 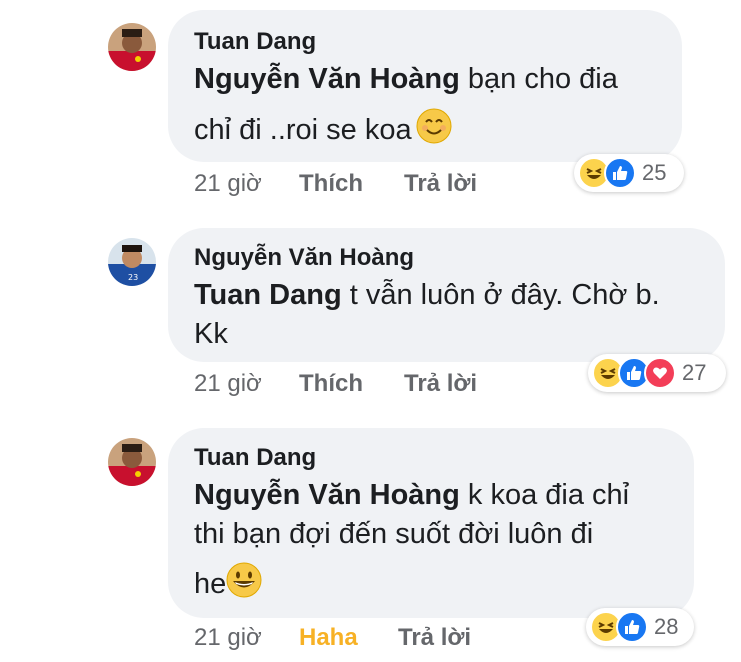 What do you see at coordinates (132, 262) in the screenshot?
I see `avatar: 23` at bounding box center [132, 262].